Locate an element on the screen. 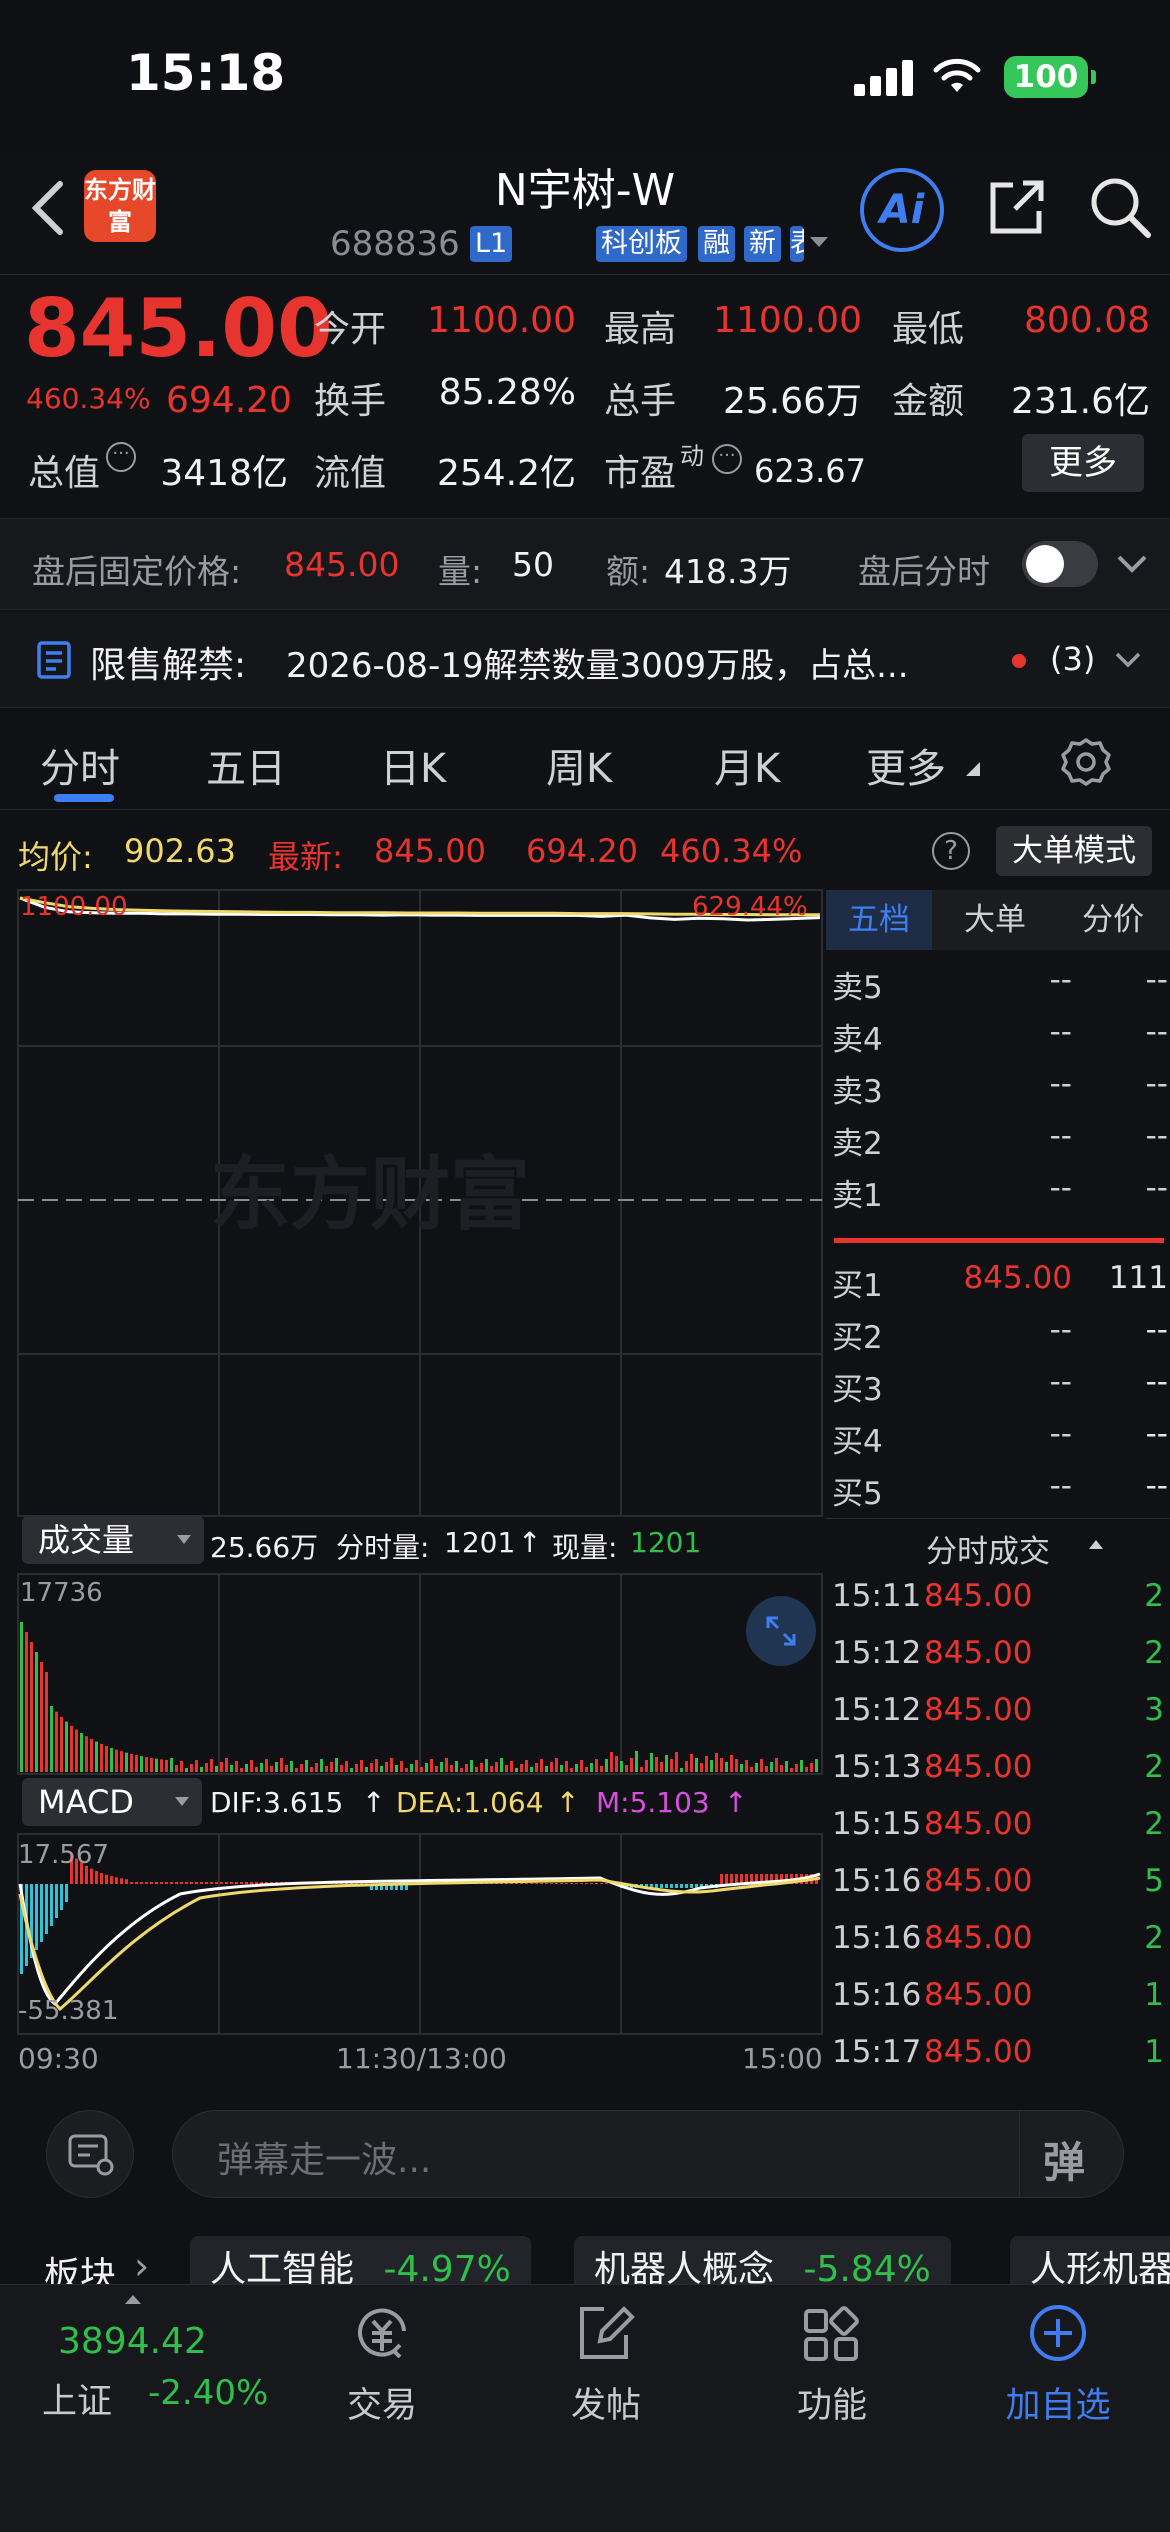 Image resolution: width=1170 pixels, height=2532 pixels. tags-dropdown-icon is located at coordinates (819, 242).